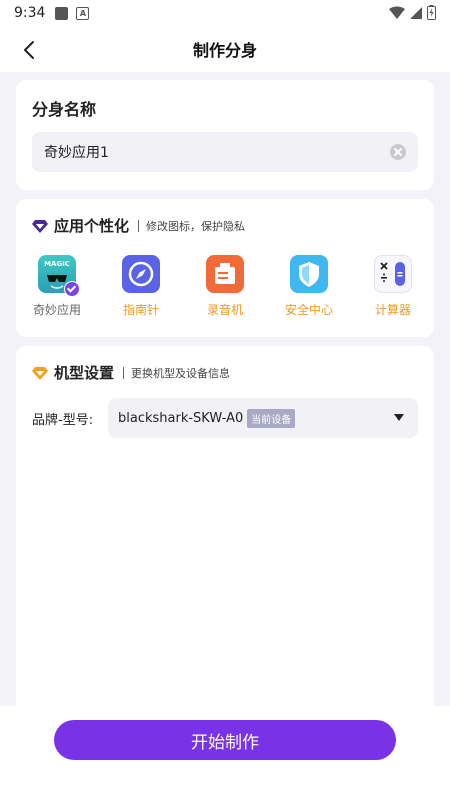 The image size is (450, 800). Describe the element at coordinates (92, 226) in the screenshot. I see `personalize-title: 应用个性化` at that location.